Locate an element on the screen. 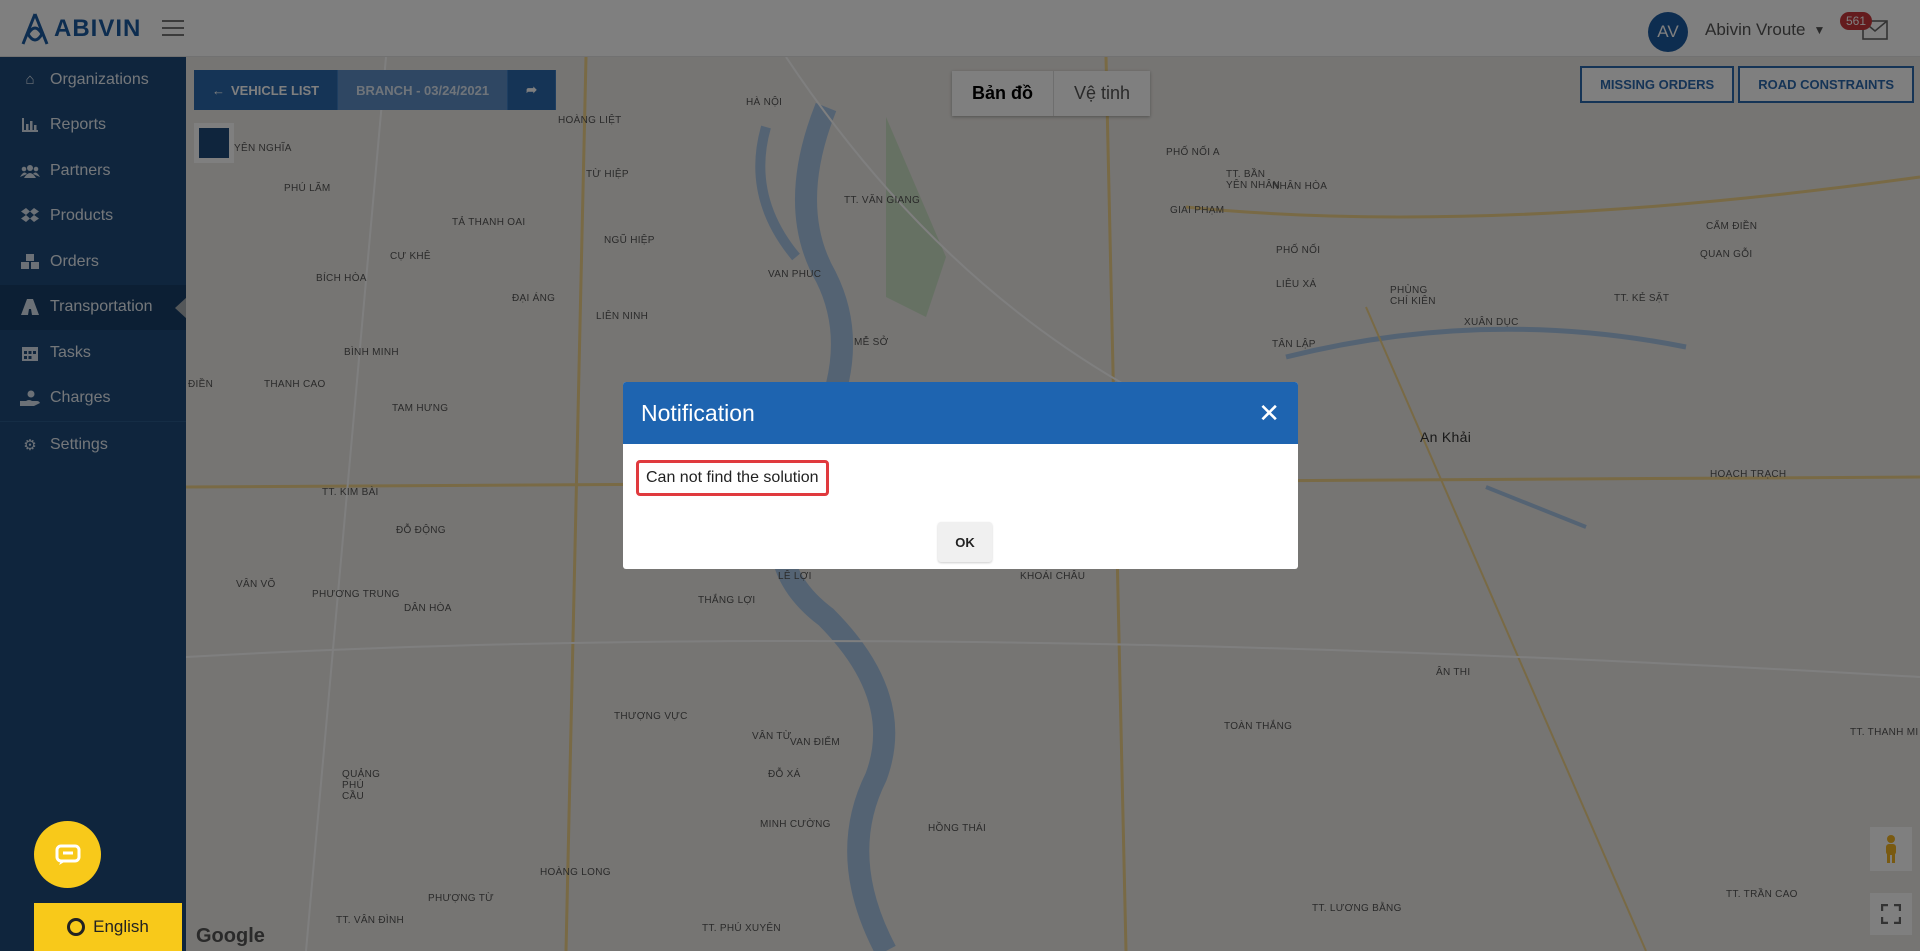 The width and height of the screenshot is (1920, 951). language-selector: English is located at coordinates (108, 927).